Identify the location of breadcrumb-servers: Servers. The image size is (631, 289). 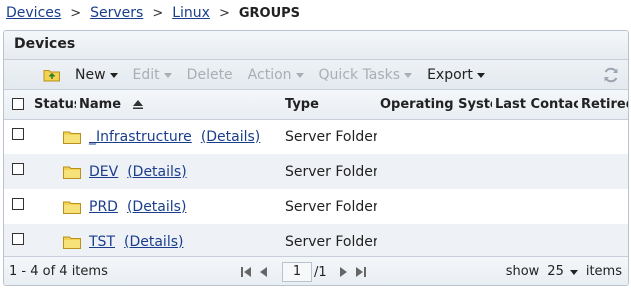
(116, 13).